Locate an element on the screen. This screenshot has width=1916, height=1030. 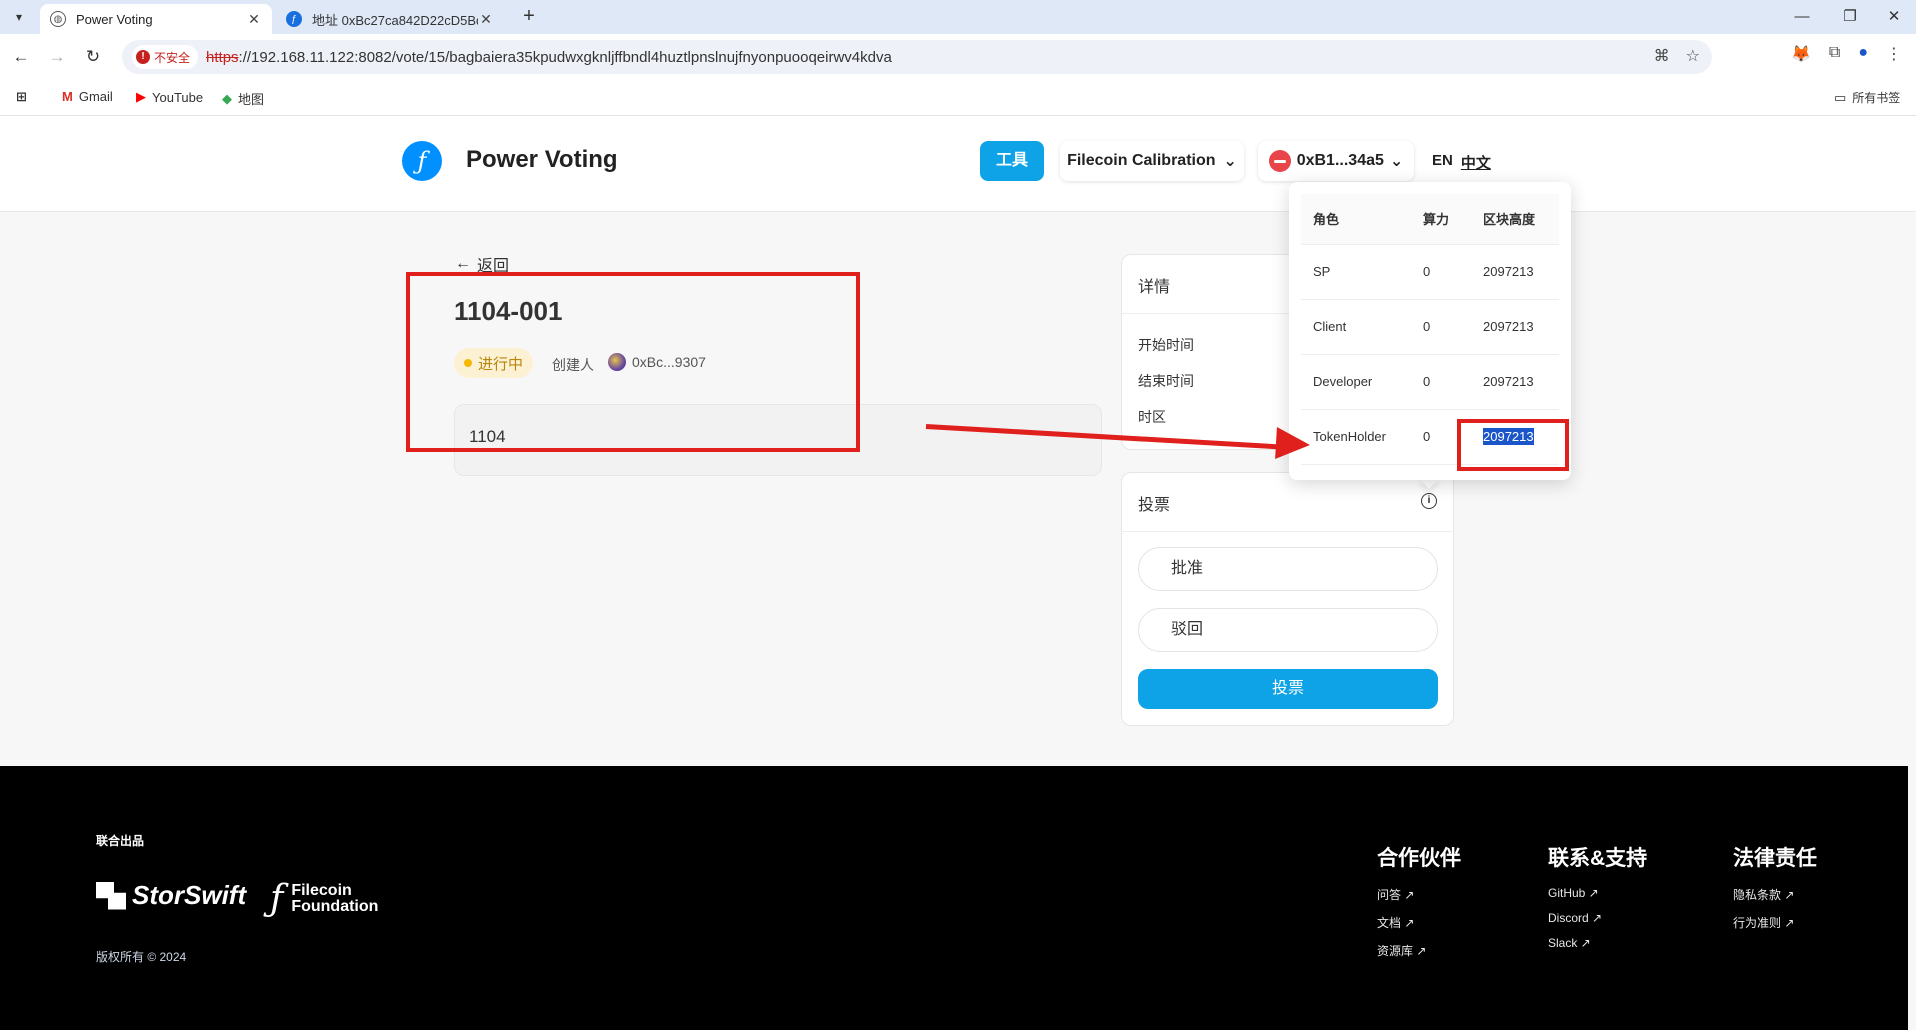
footer-link-resources: 资源库 ↗ is located at coordinates (1419, 950).